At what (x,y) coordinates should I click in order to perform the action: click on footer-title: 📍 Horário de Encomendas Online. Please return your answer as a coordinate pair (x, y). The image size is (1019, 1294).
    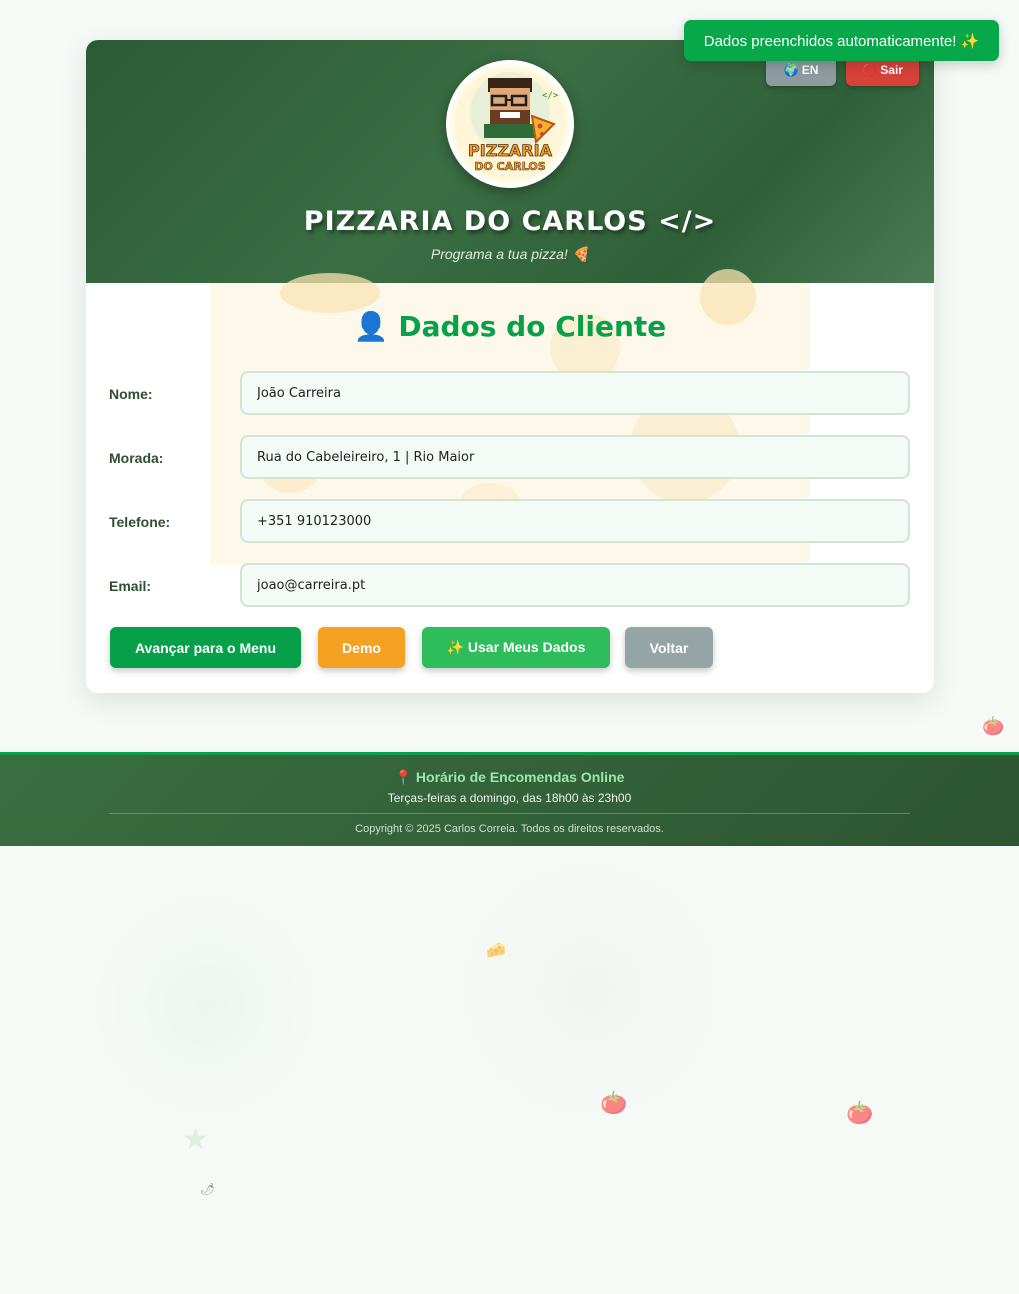
    Looking at the image, I should click on (509, 777).